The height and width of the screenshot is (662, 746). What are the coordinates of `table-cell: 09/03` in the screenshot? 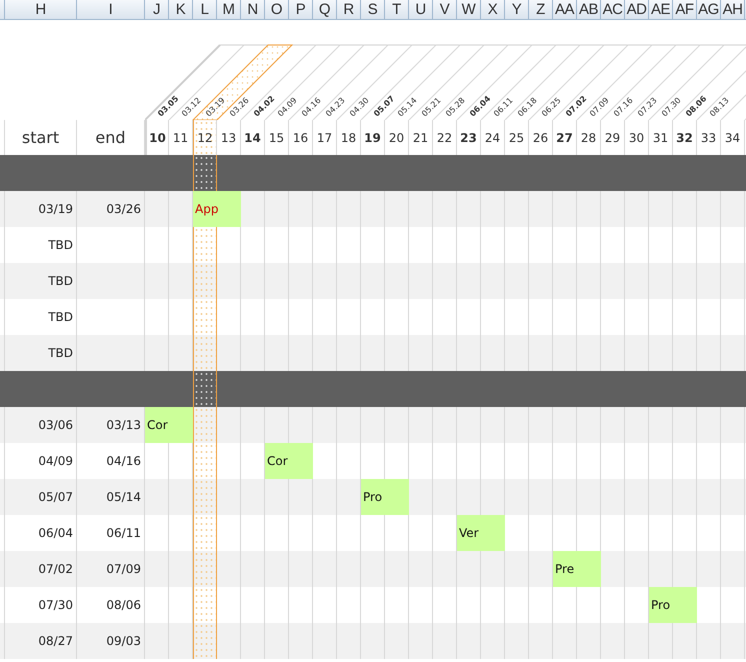 It's located at (111, 641).